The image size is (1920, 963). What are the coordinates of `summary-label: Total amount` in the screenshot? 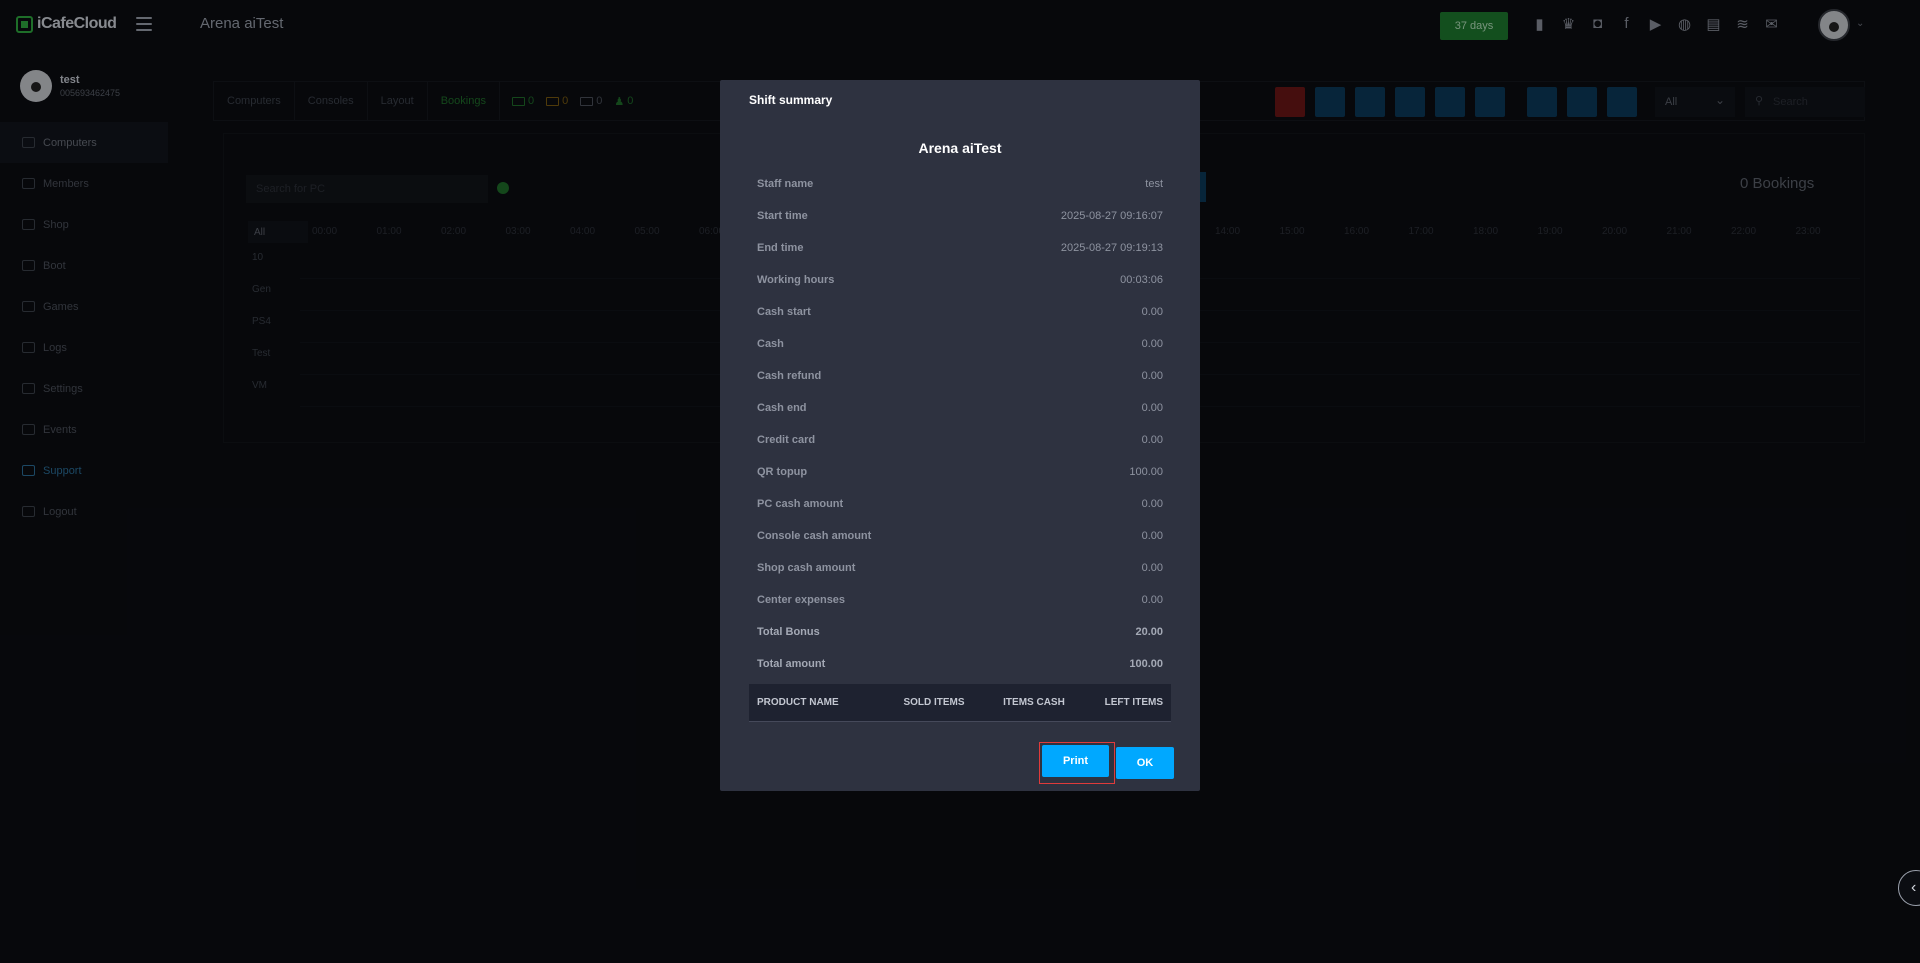 It's located at (791, 664).